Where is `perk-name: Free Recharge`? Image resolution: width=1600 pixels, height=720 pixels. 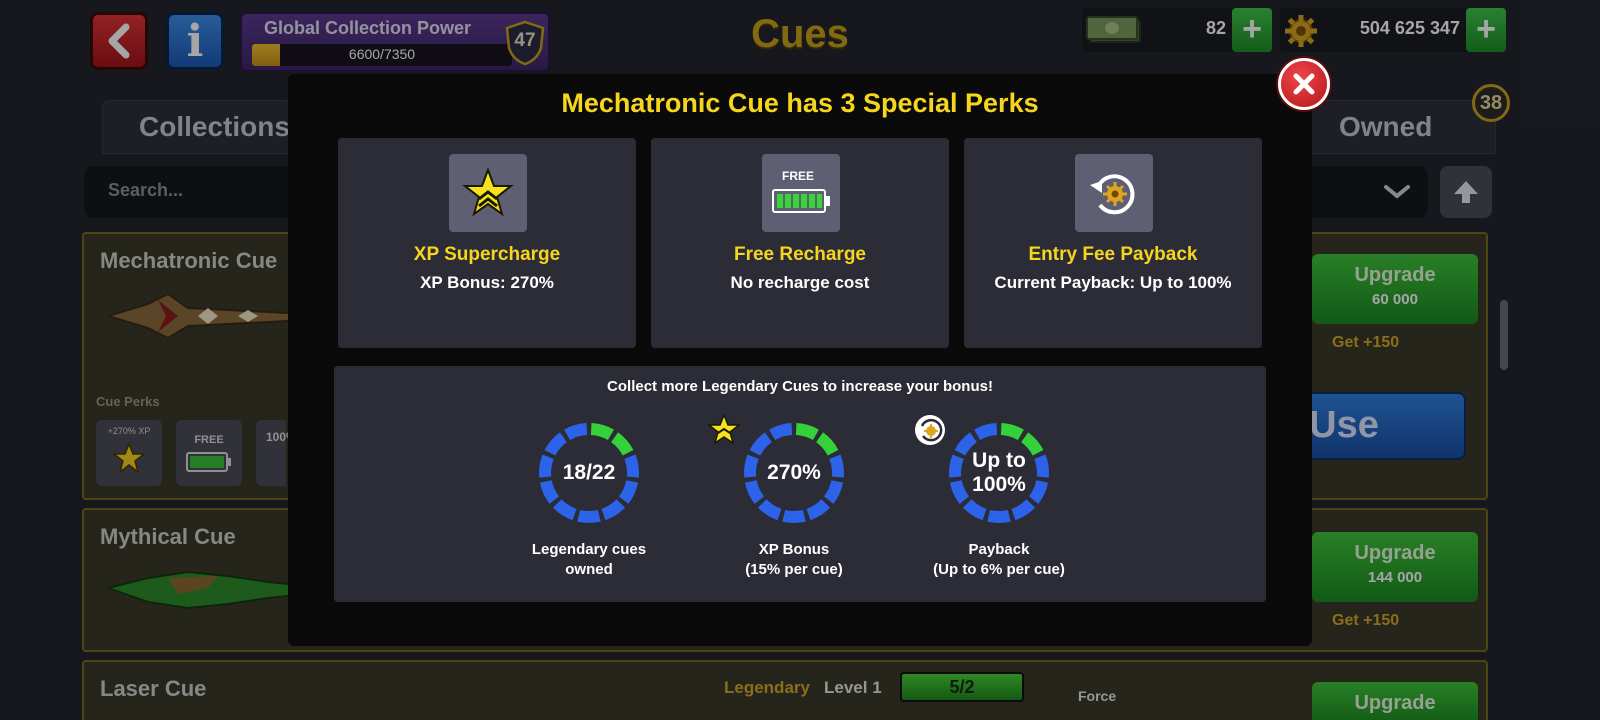
perk-name: Free Recharge is located at coordinates (799, 254).